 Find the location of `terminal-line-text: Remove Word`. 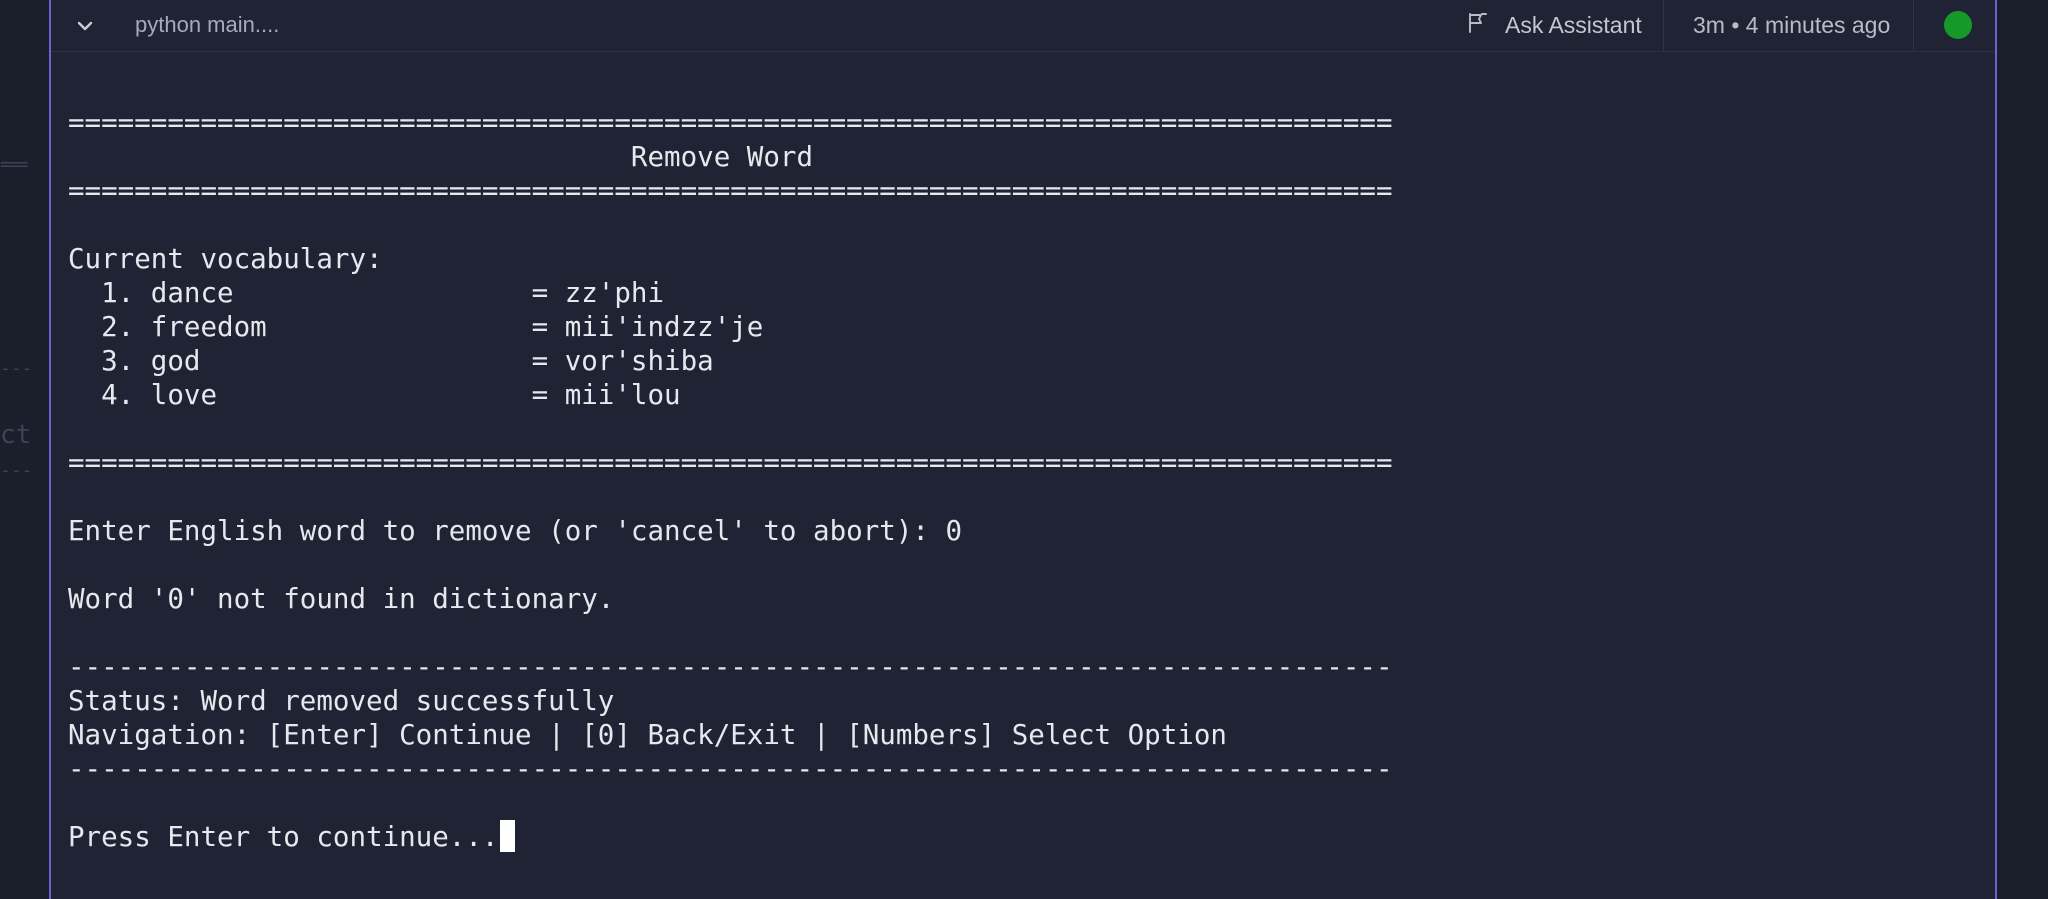

terminal-line-text: Remove Word is located at coordinates (441, 157).